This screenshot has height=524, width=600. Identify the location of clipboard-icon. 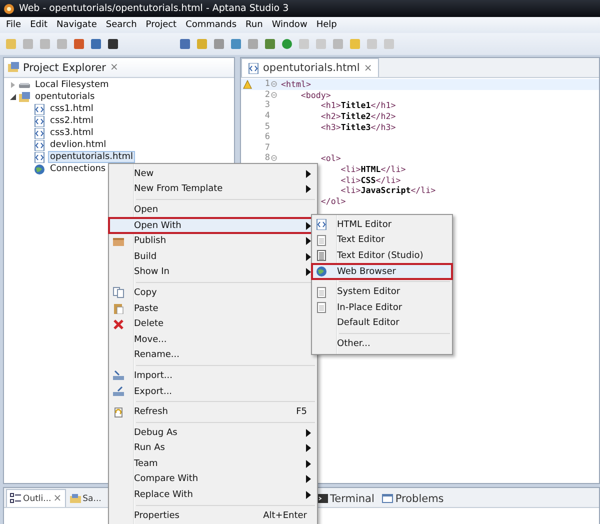
(118, 308).